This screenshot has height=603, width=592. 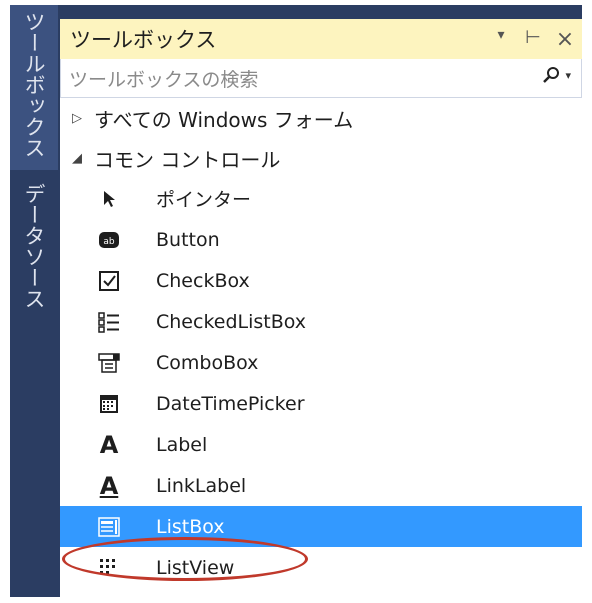 I want to click on svg-text: ab, so click(x=109, y=242).